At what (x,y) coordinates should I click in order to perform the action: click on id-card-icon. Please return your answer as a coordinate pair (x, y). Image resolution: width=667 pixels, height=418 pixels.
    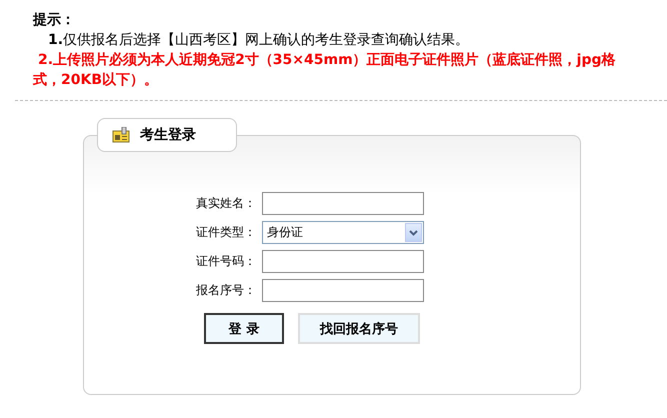
    Looking at the image, I should click on (121, 135).